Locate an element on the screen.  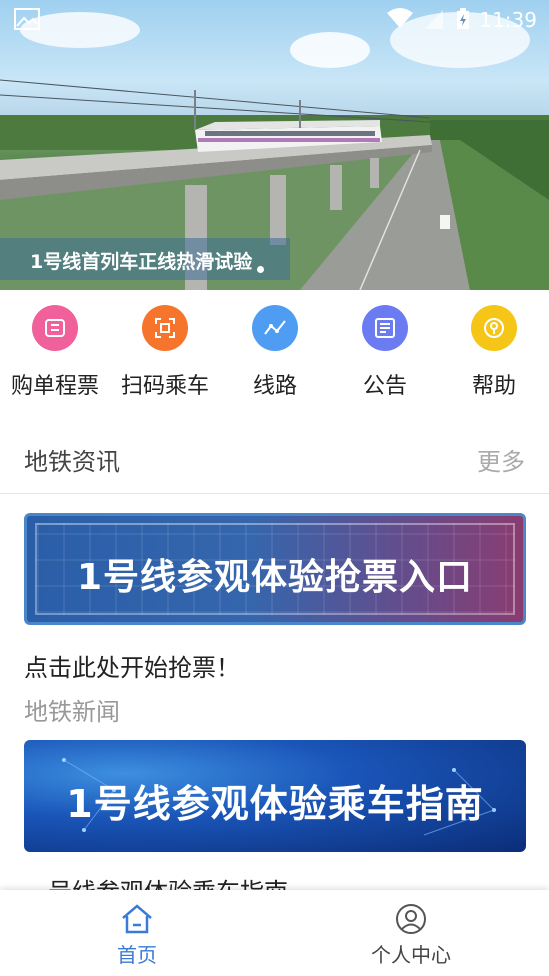
news-banner-text: 1号线参观体验乘车指南 is located at coordinates (275, 804).